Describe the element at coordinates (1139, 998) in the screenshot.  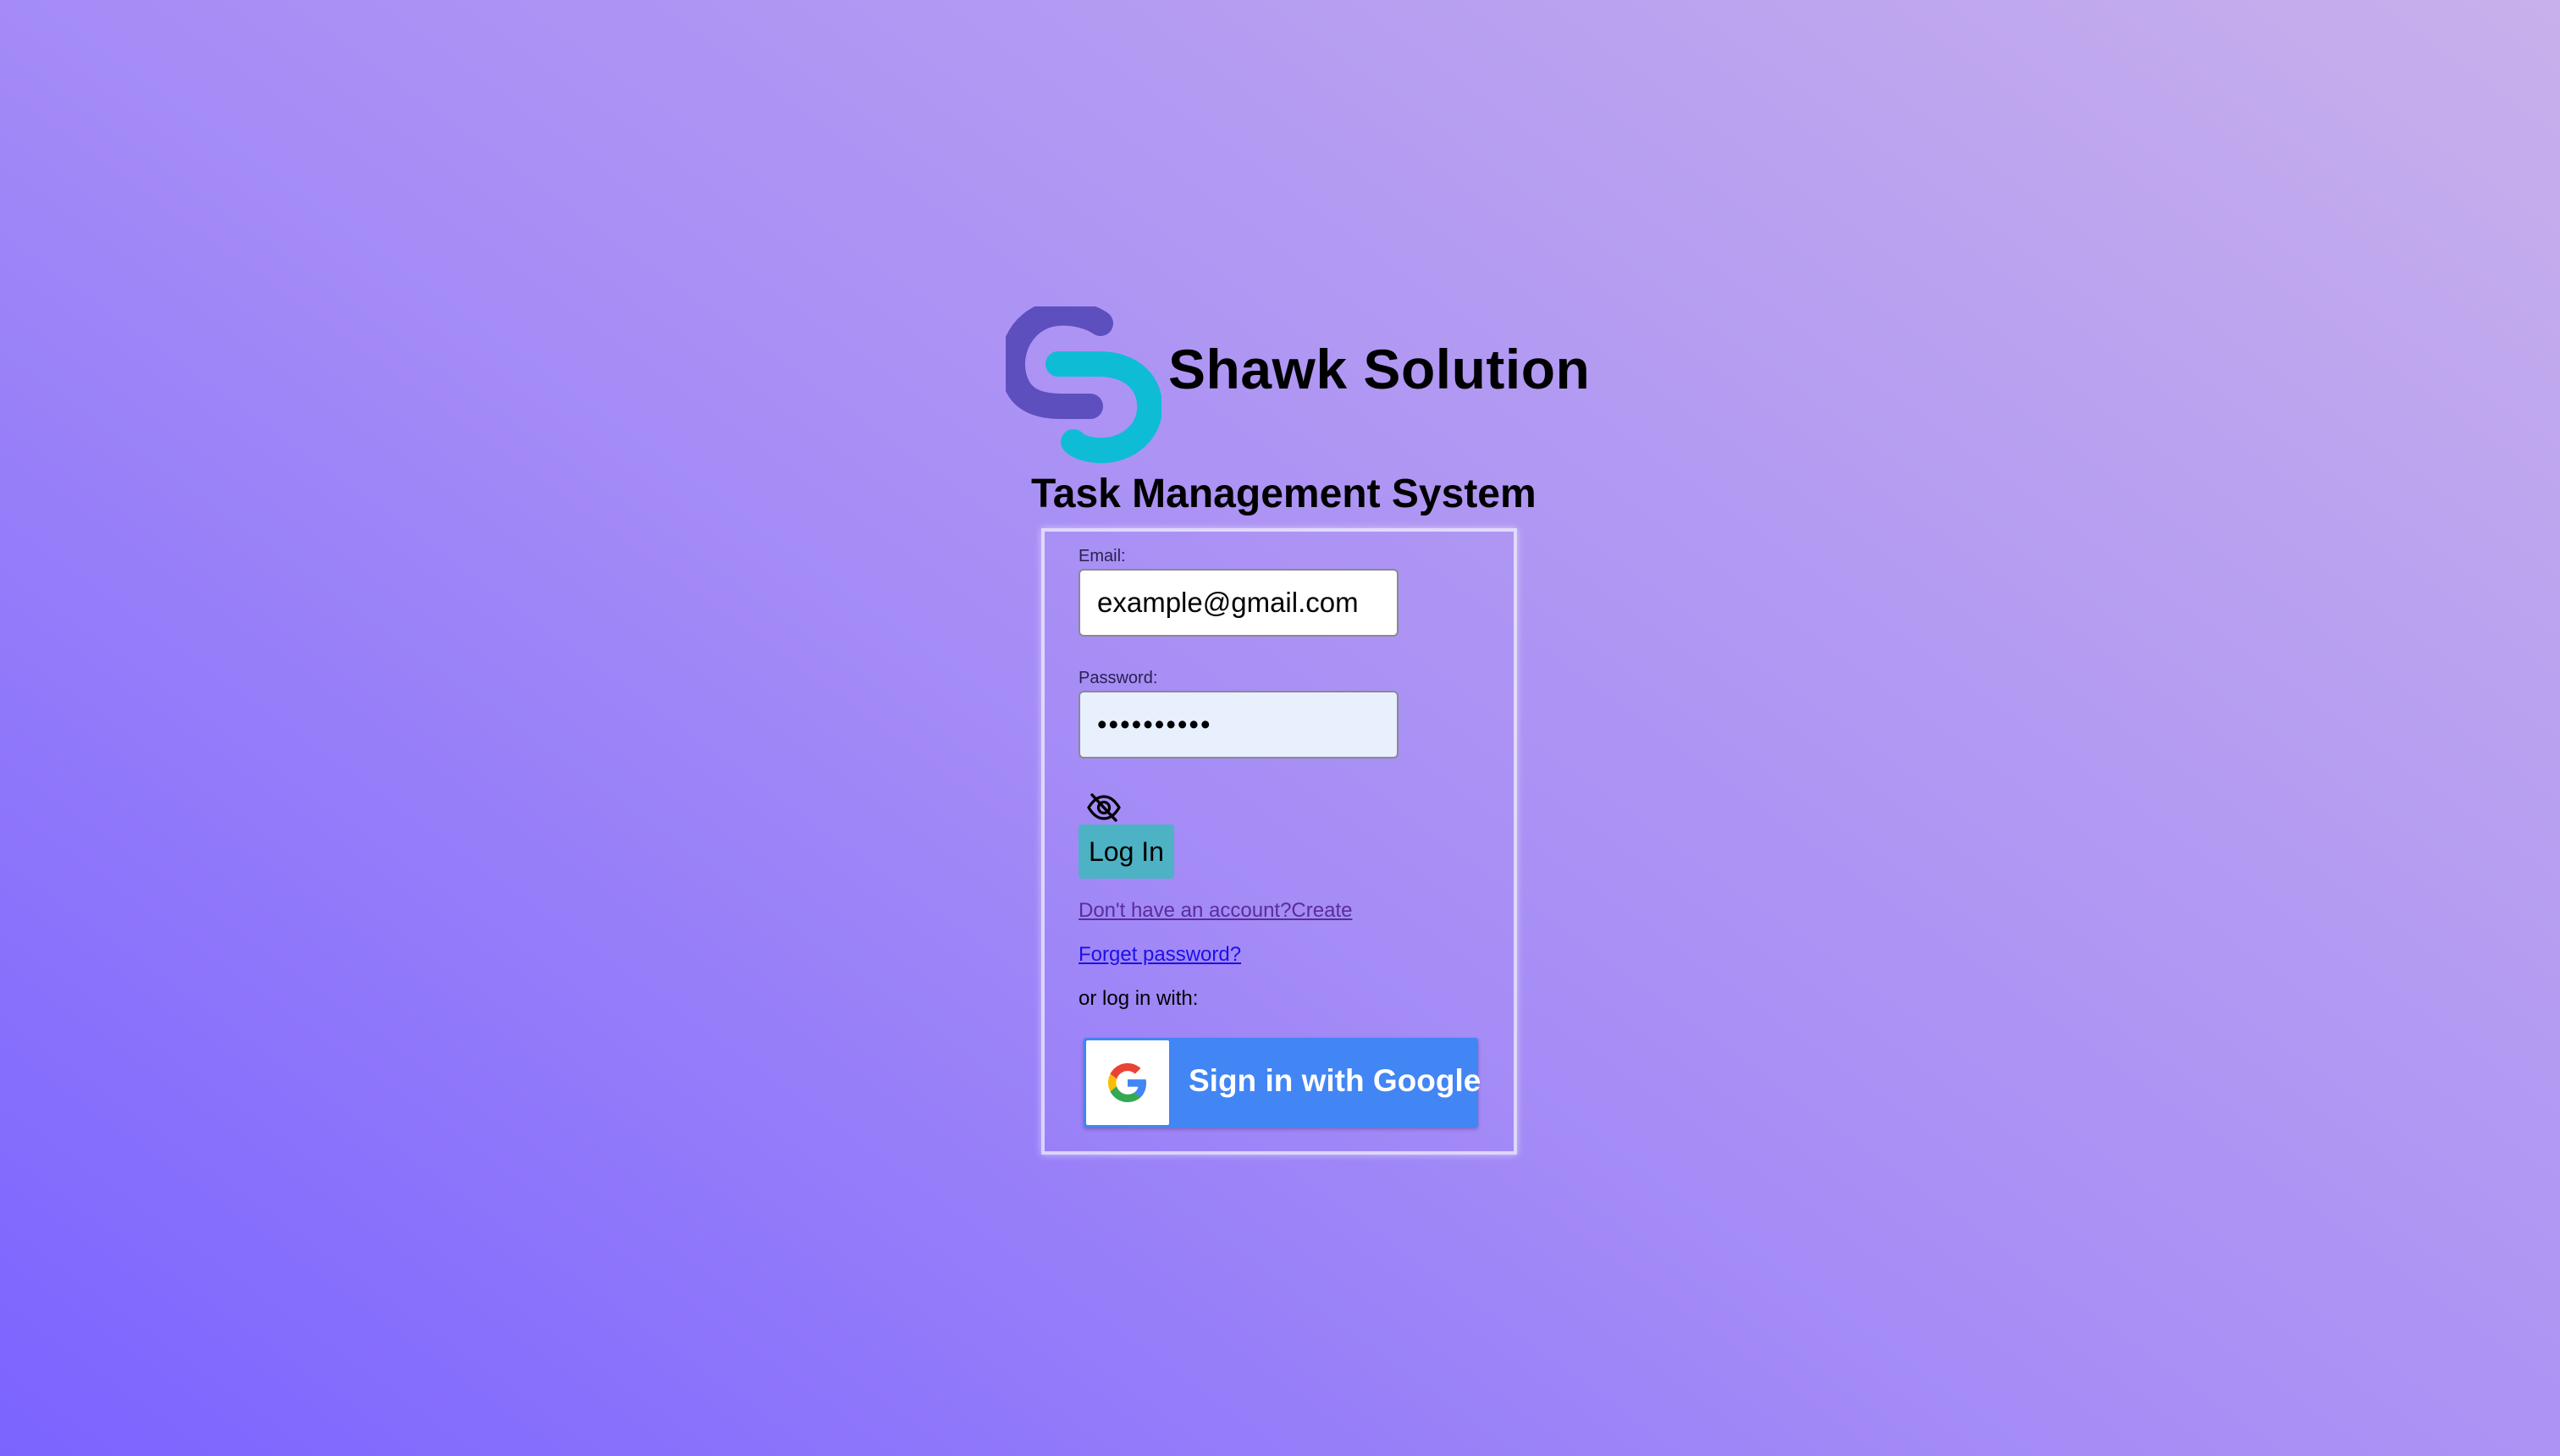
I see `alt-login-text: or log in with:` at that location.